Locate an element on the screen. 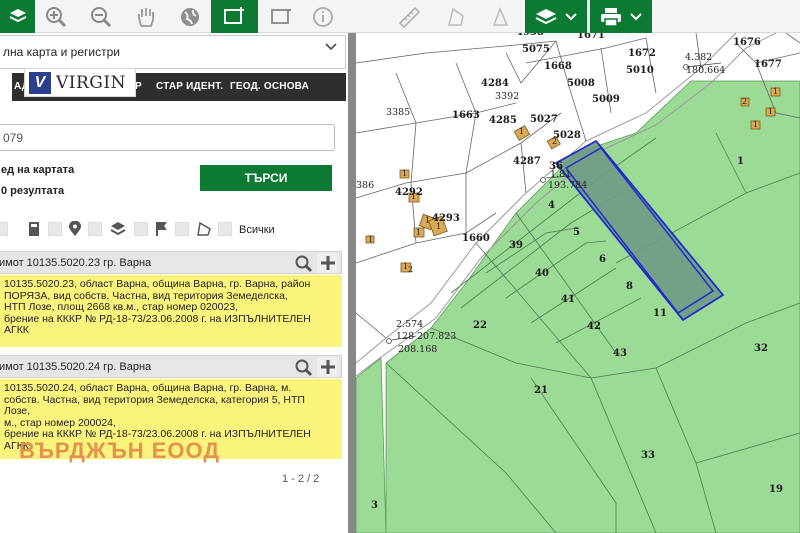  parcel-label: 5027 is located at coordinates (544, 119).